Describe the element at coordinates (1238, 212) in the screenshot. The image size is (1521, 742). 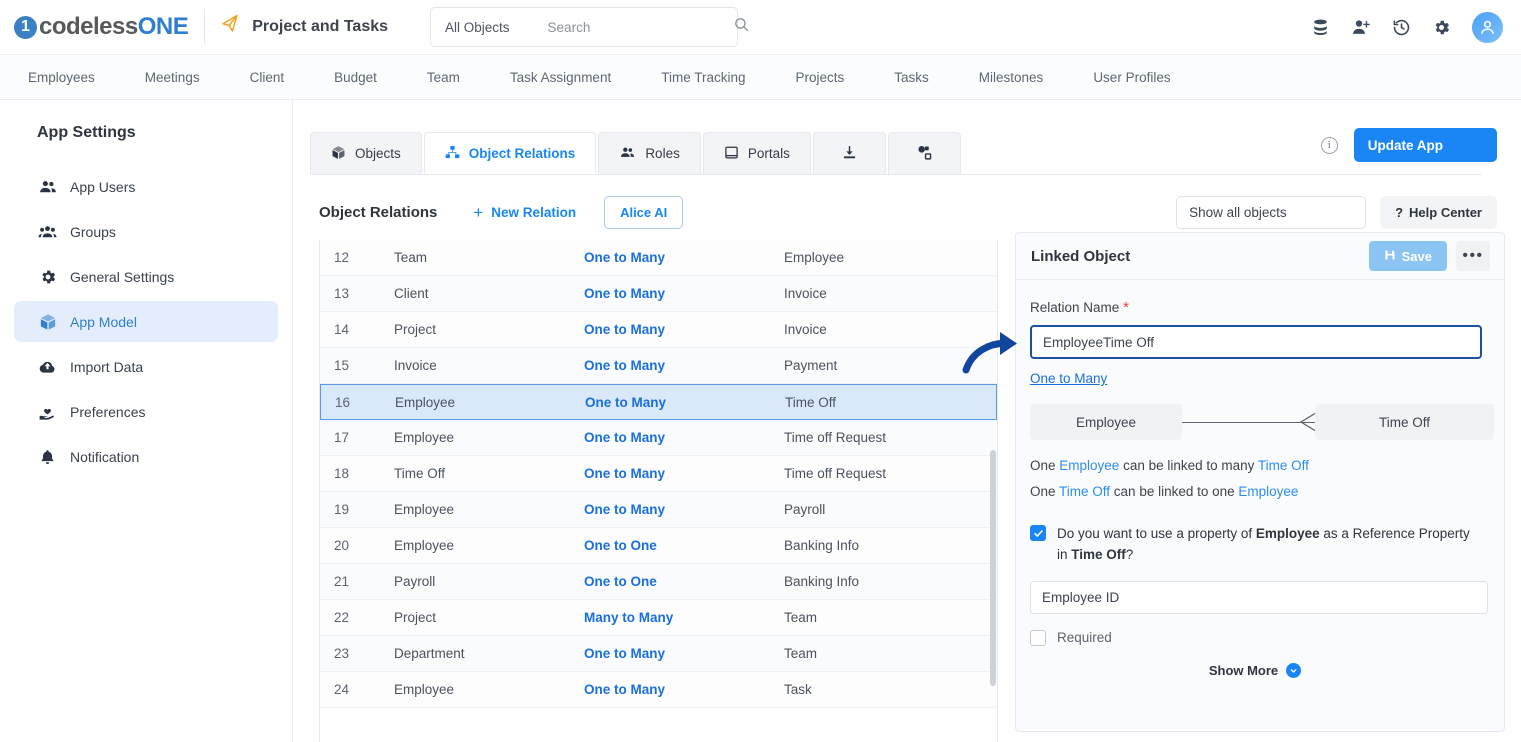
I see `show-all-objects-label: Show all objects` at that location.